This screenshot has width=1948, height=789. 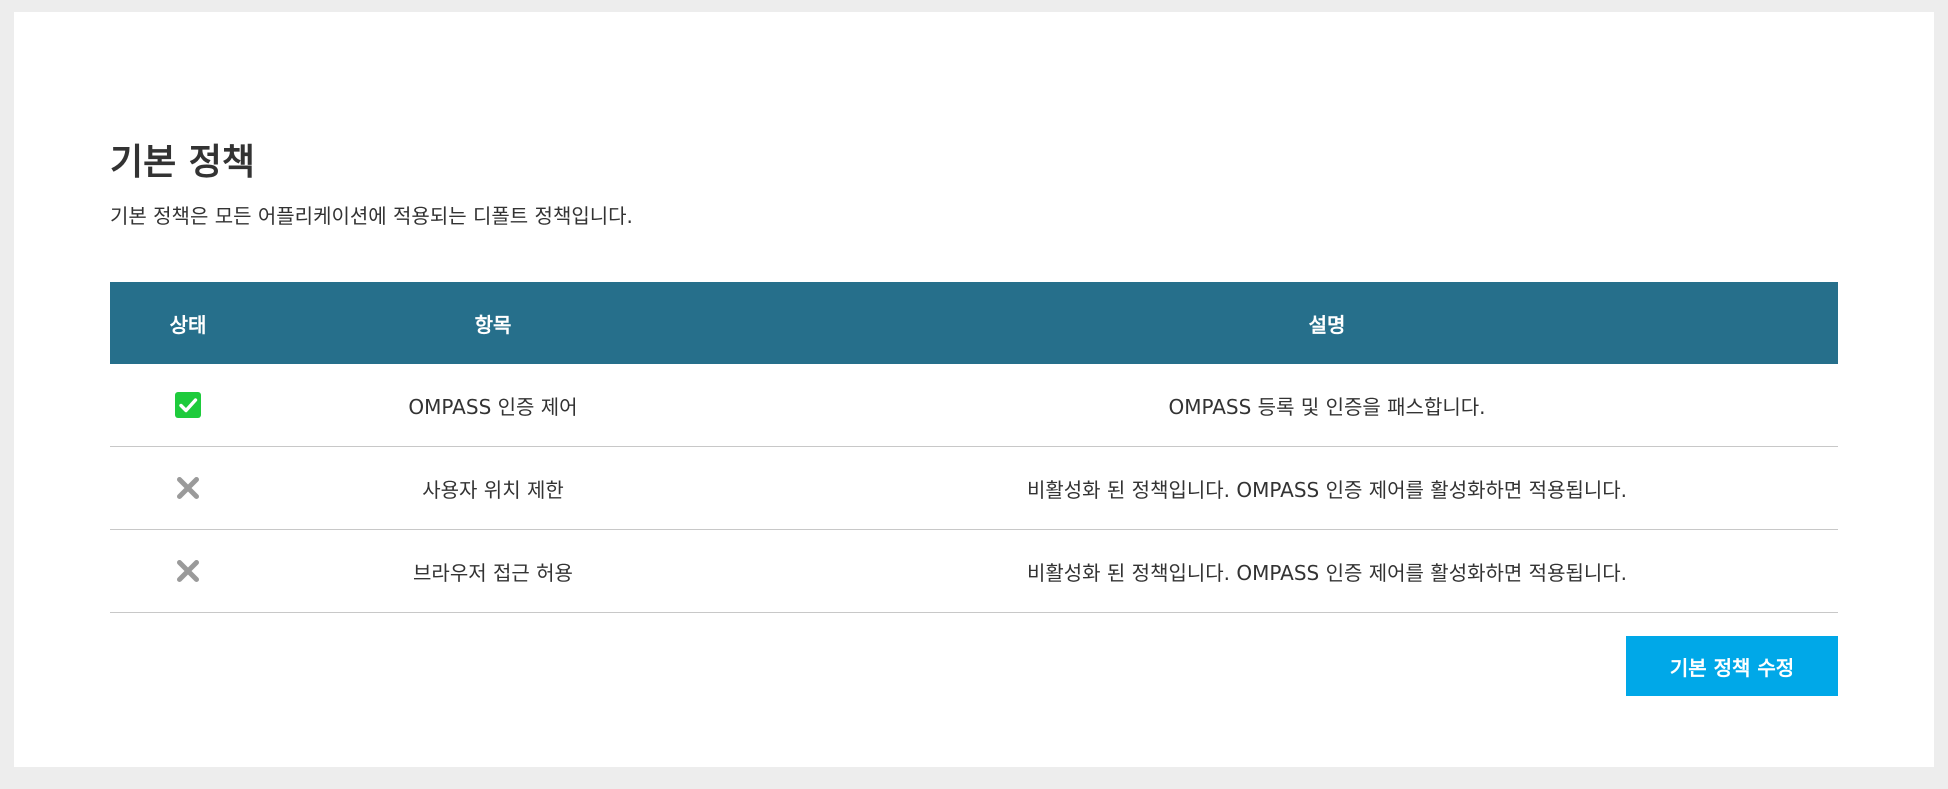 I want to click on item-cell: OMPASS 인증 제어, so click(x=541, y=405).